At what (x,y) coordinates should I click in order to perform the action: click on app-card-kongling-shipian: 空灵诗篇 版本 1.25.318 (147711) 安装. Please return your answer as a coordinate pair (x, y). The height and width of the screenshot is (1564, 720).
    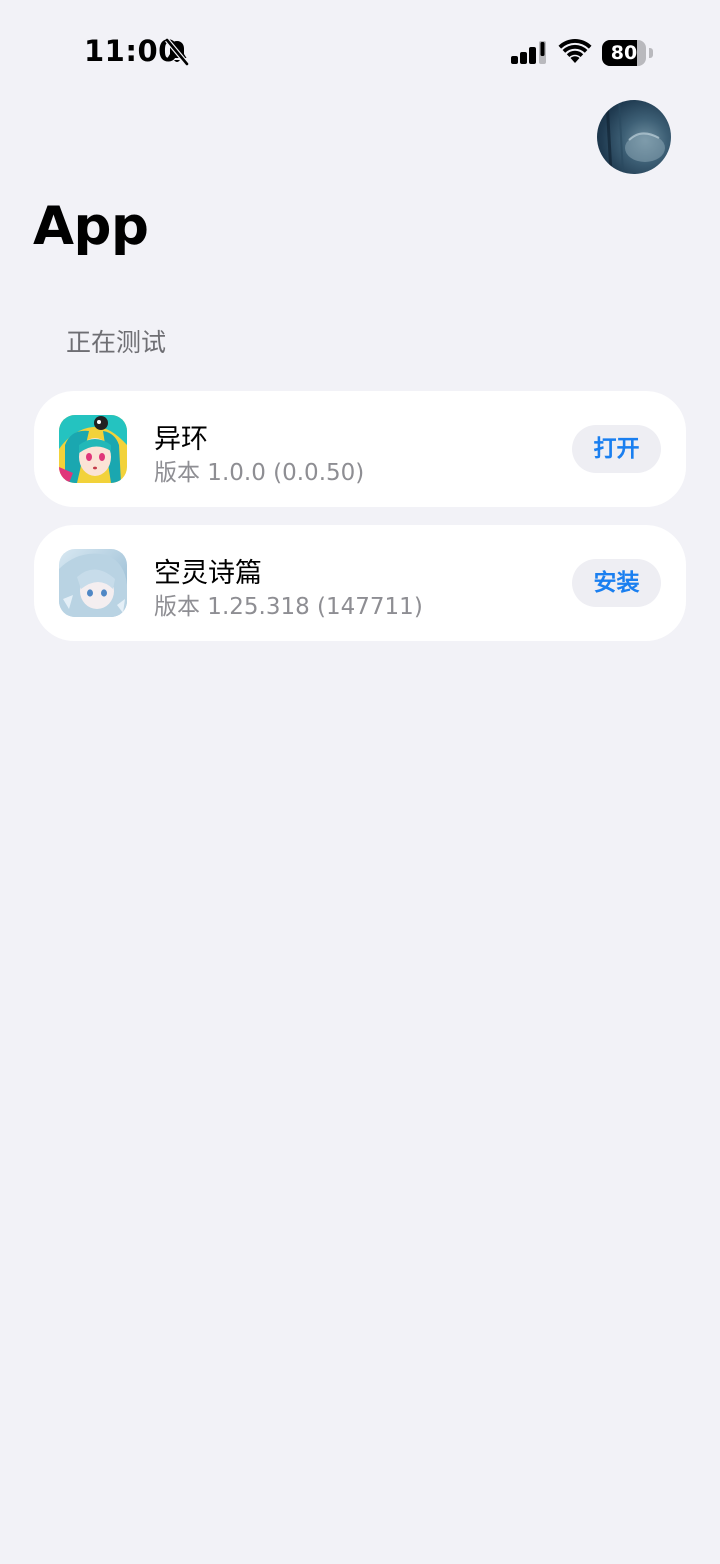
    Looking at the image, I should click on (360, 583).